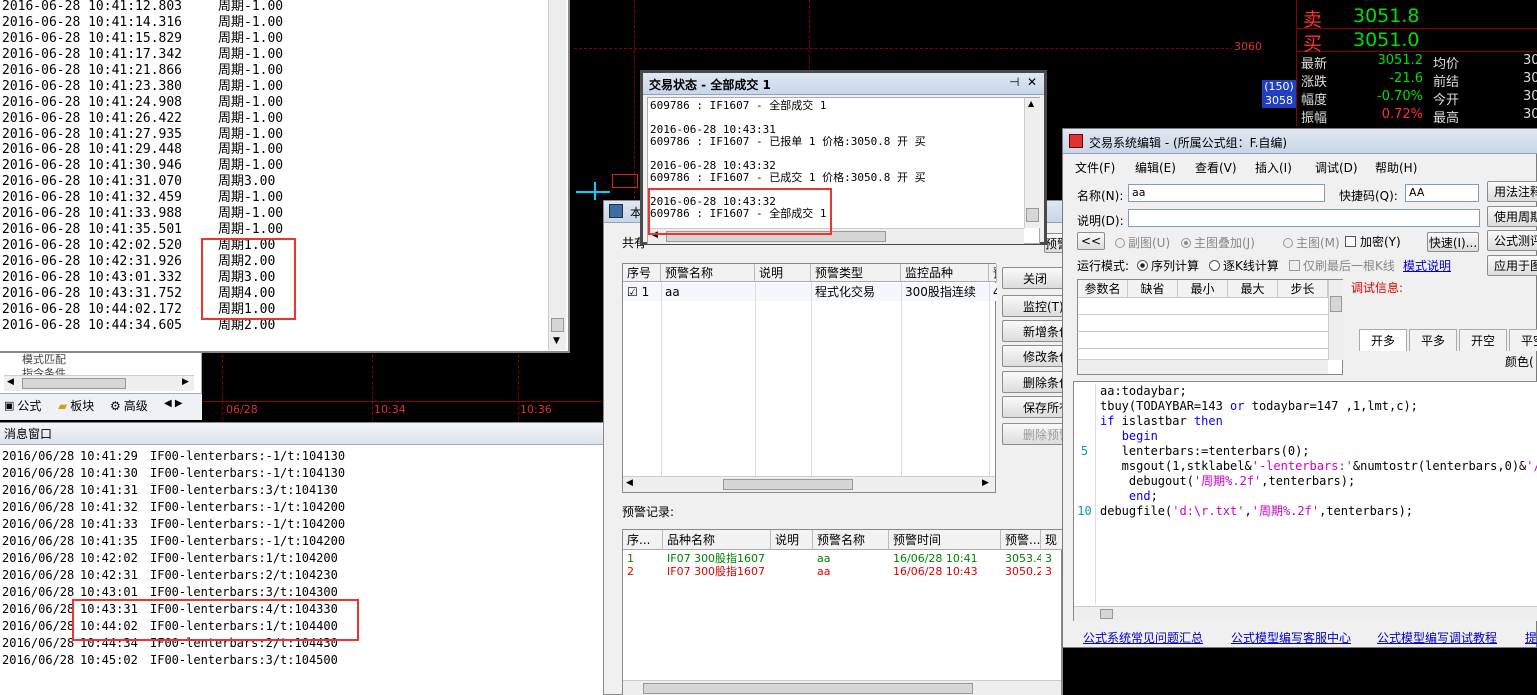  Describe the element at coordinates (843, 558) in the screenshot. I see `record-row: 1 IF07 300股指1607 aa 16/06/28 10:41 3053.4 3` at that location.